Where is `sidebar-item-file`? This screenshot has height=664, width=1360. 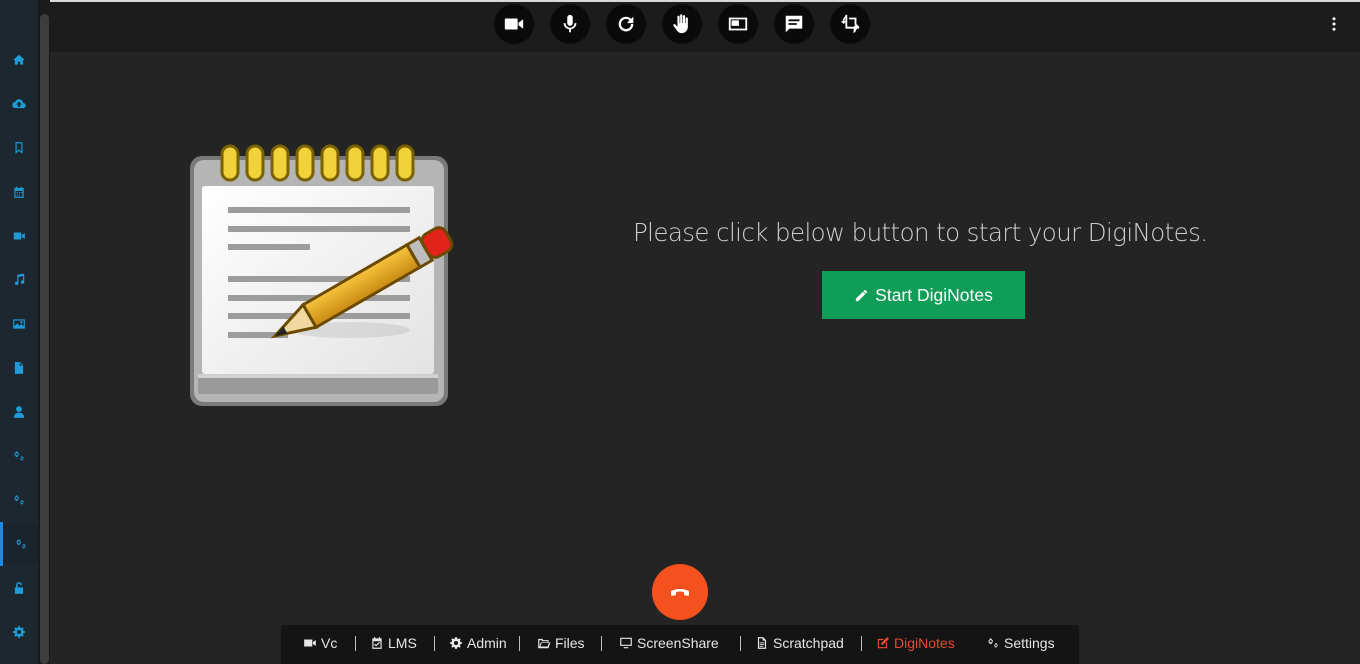 sidebar-item-file is located at coordinates (19, 368).